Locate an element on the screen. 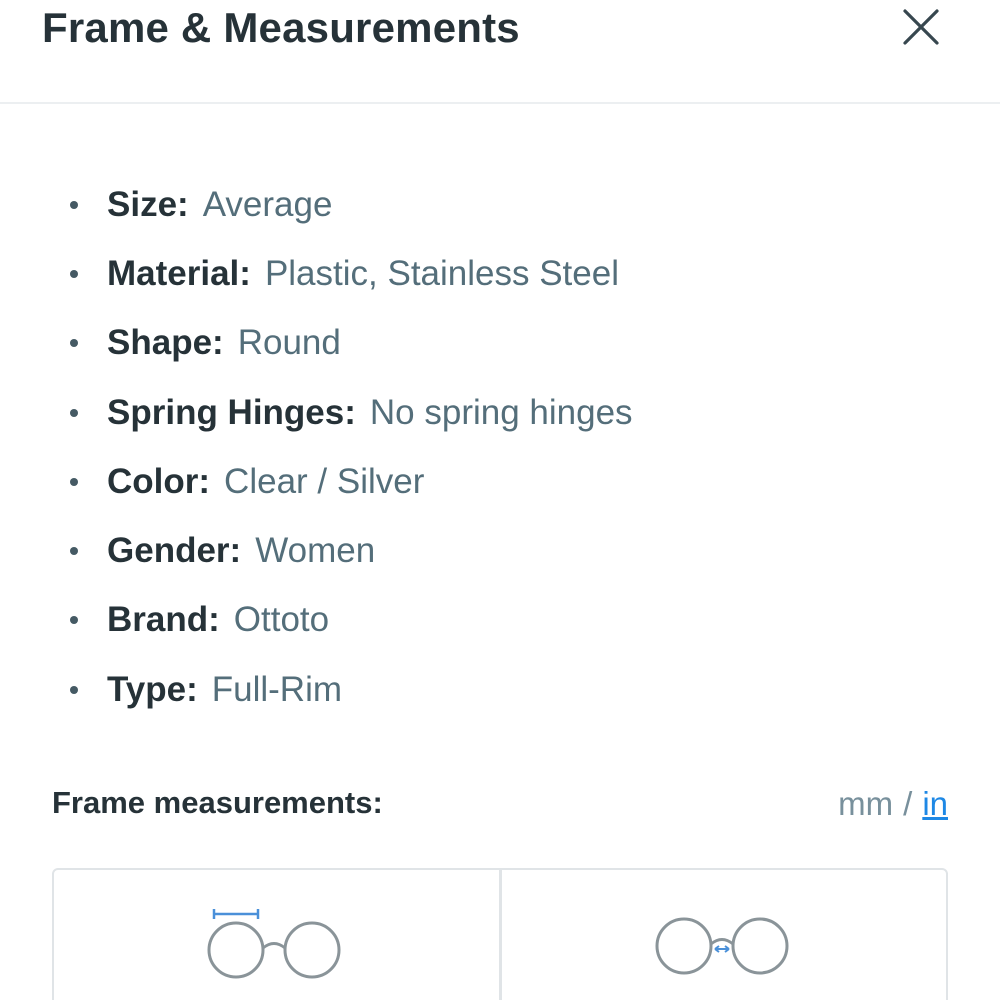  spec-label: Gender: is located at coordinates (174, 551).